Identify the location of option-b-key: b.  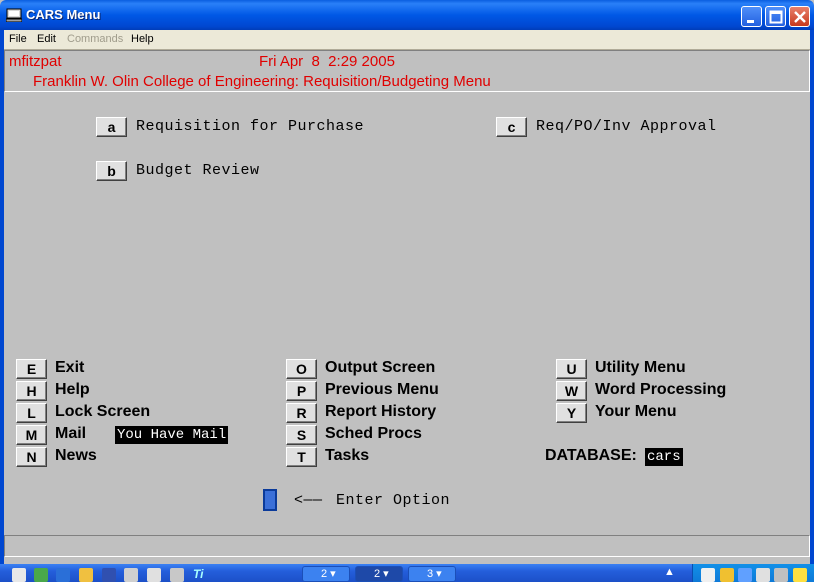
(111, 171).